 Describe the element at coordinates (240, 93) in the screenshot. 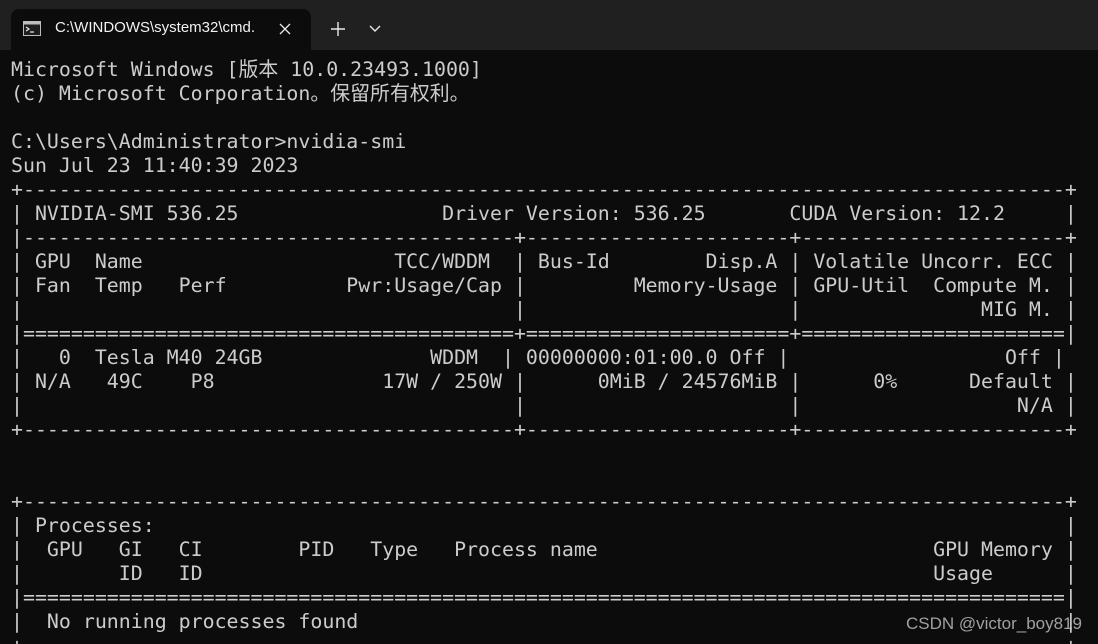

I see `terminal-line: (c) Microsoft Corporation。保留所有权利。` at that location.